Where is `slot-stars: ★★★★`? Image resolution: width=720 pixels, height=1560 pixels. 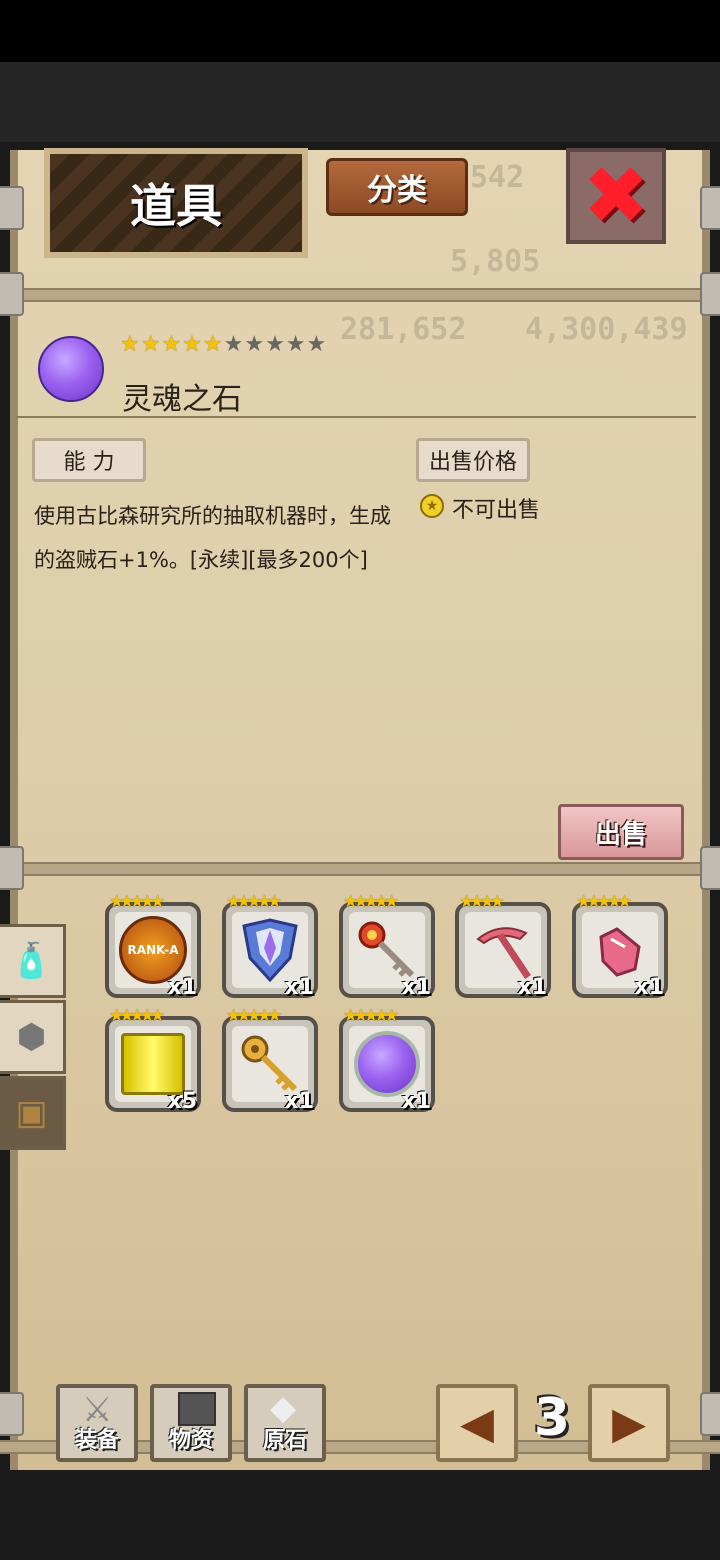
slot-stars: ★★★★ is located at coordinates (482, 902).